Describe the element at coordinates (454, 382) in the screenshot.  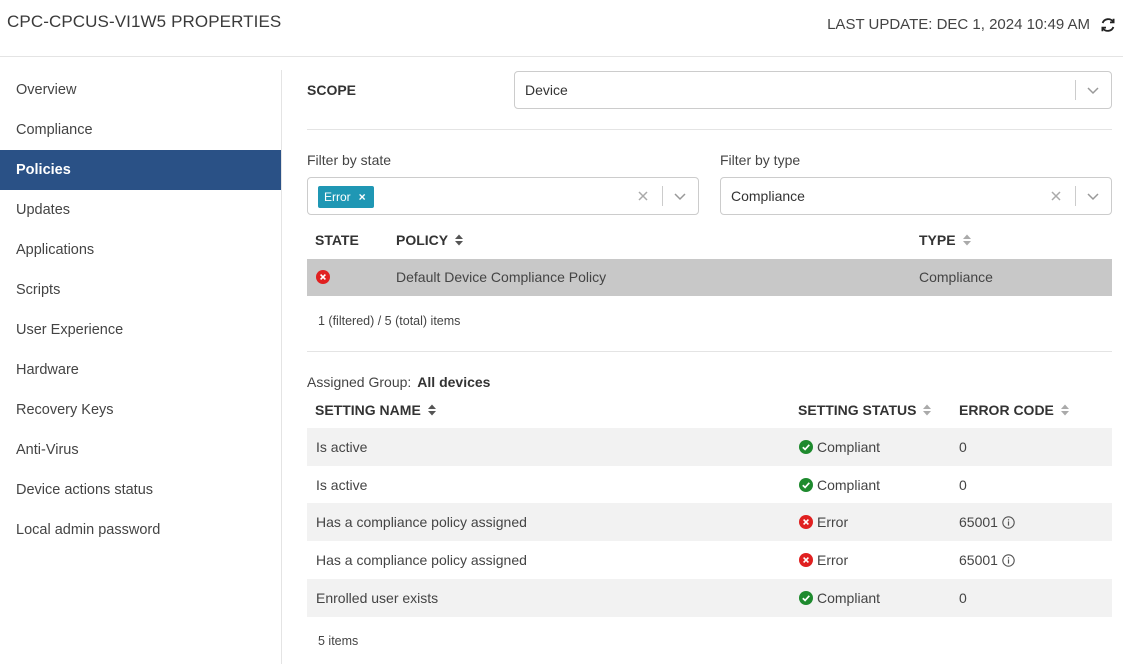
I see `assigned-group-value: All devices` at that location.